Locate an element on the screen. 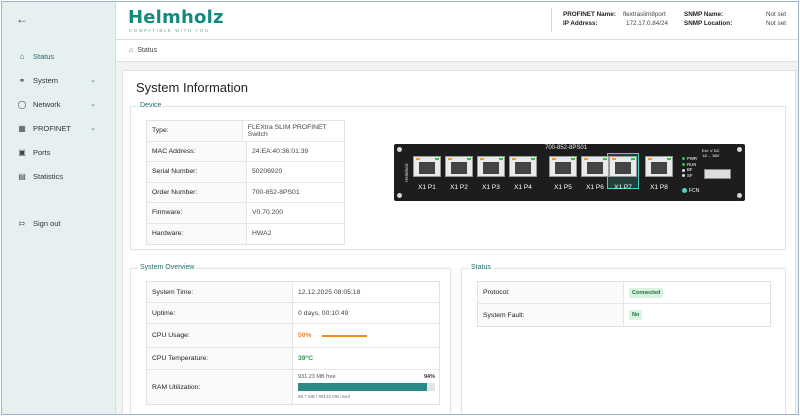 Image resolution: width=800 pixels, height=416 pixels. snmp-name-info: SNMP Name: Not set is located at coordinates (735, 14).